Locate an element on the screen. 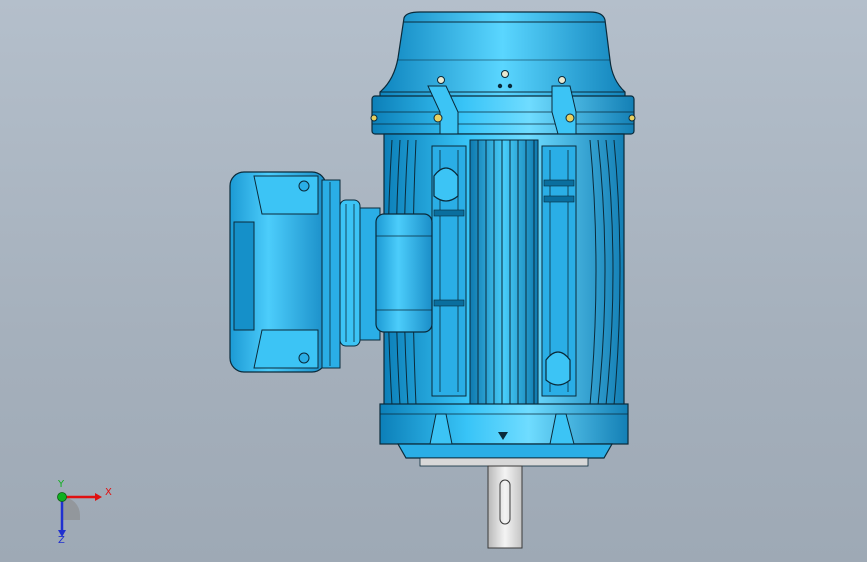 The image size is (867, 562). x-axis-label: X is located at coordinates (108, 492).